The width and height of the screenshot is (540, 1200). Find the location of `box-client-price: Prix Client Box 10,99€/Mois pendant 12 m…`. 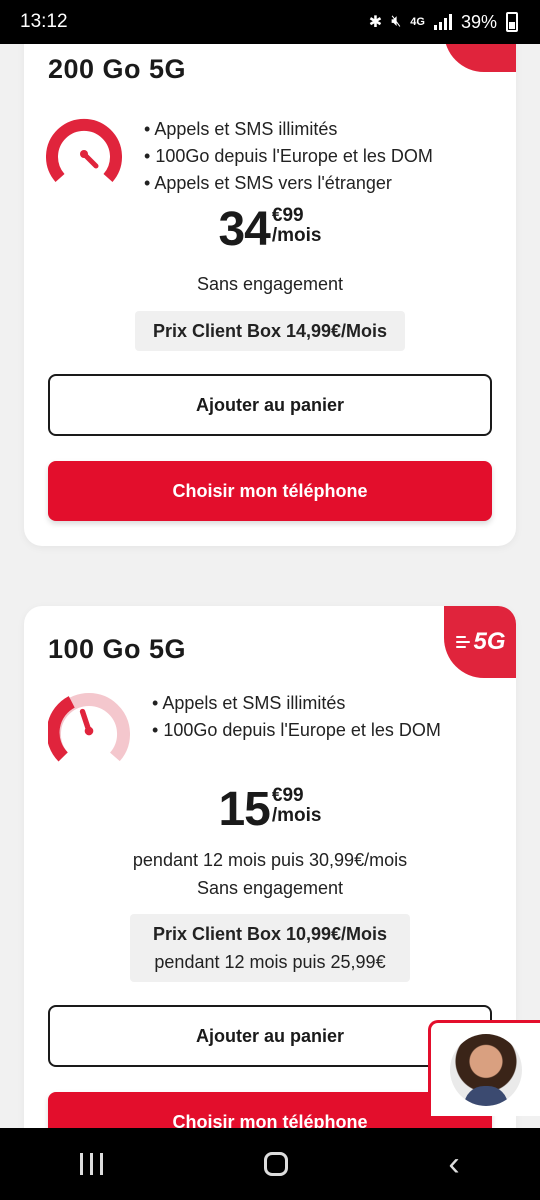

box-client-price: Prix Client Box 10,99€/Mois pendant 12 m… is located at coordinates (270, 948).